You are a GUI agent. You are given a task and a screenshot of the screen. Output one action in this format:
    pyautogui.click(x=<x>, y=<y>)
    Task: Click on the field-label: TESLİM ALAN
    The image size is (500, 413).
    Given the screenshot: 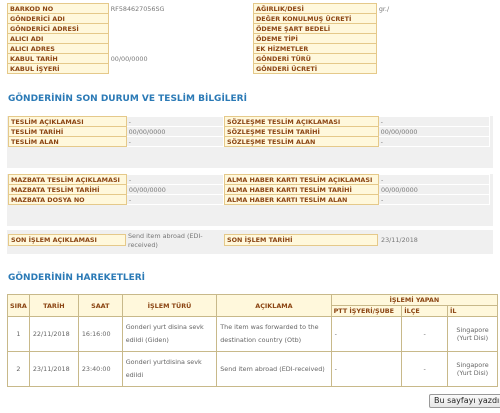 What is the action you would take?
    pyautogui.click(x=67, y=141)
    